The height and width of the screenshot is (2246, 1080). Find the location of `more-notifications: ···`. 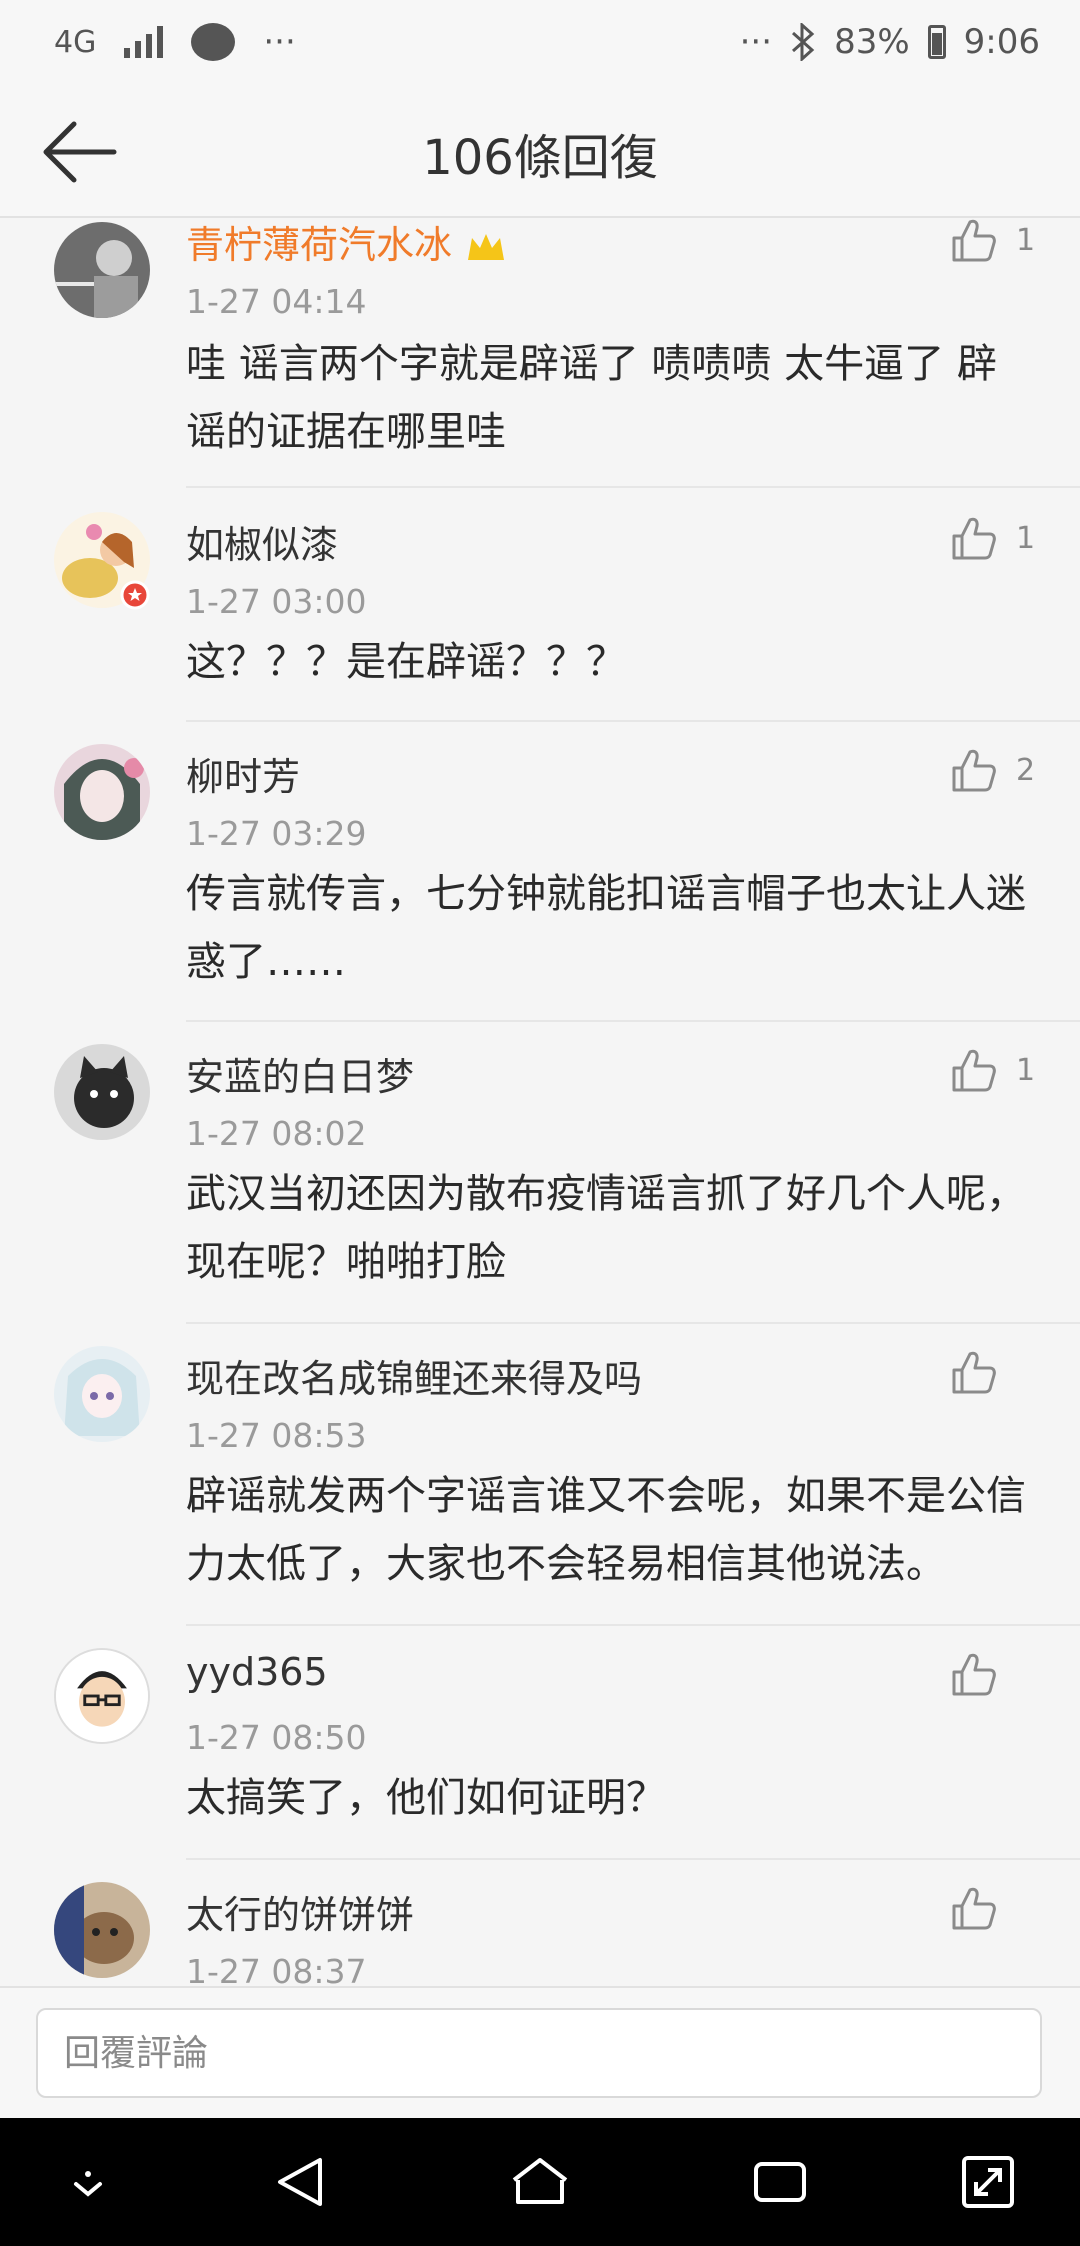

more-notifications: ··· is located at coordinates (279, 42).